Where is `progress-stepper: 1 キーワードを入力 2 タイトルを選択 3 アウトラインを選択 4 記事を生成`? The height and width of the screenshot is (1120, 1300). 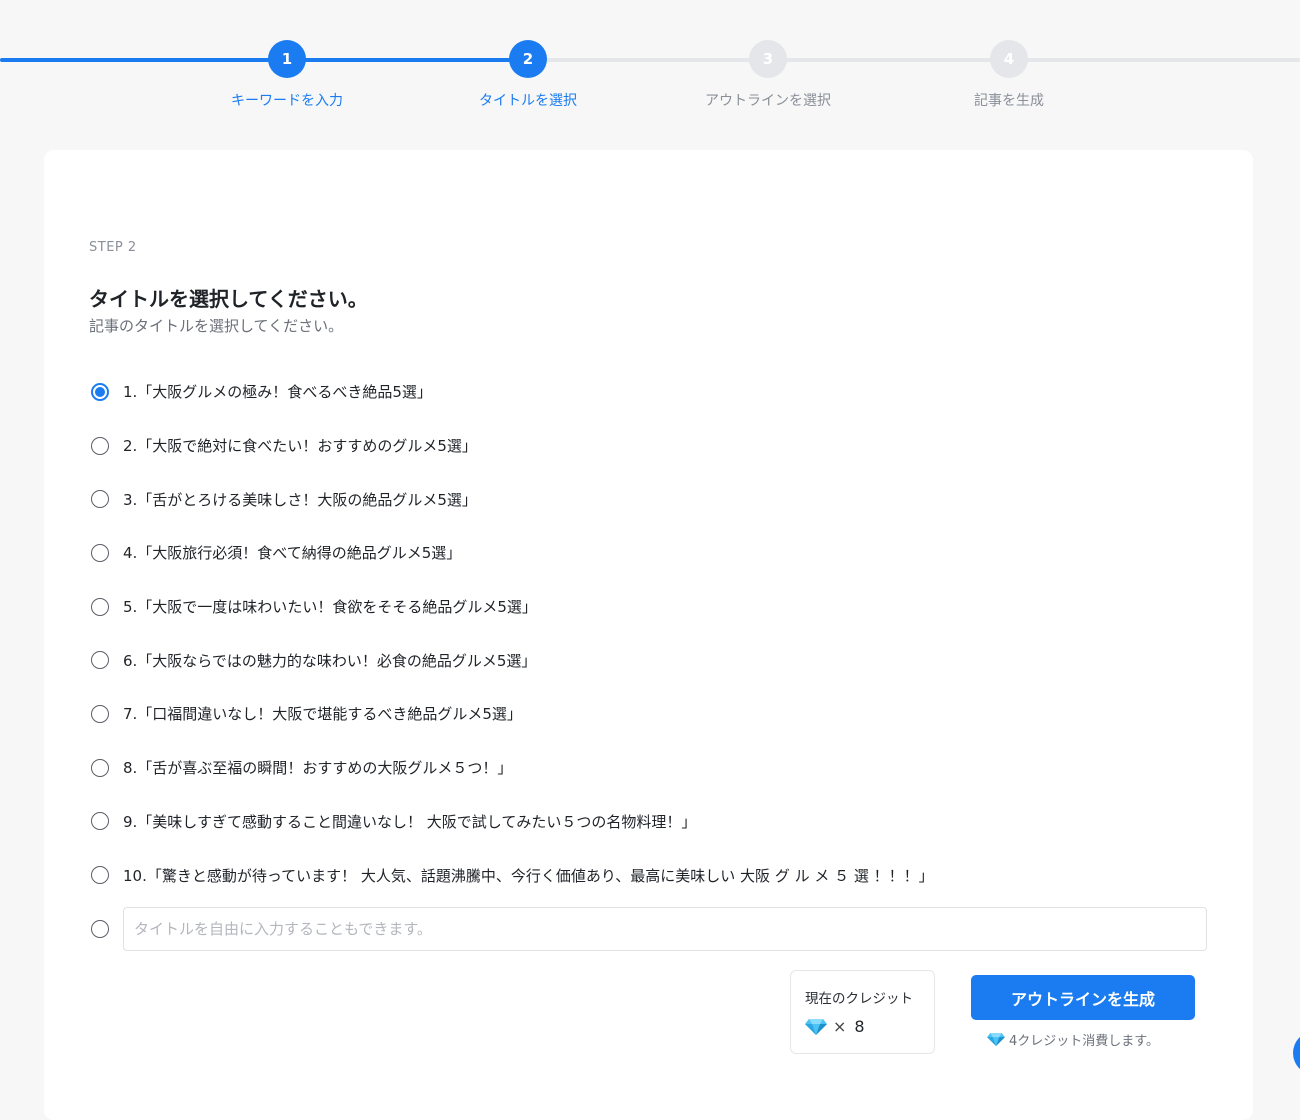 progress-stepper: 1 キーワードを入力 2 タイトルを選択 3 アウトラインを選択 4 記事を生成 is located at coordinates (650, 65).